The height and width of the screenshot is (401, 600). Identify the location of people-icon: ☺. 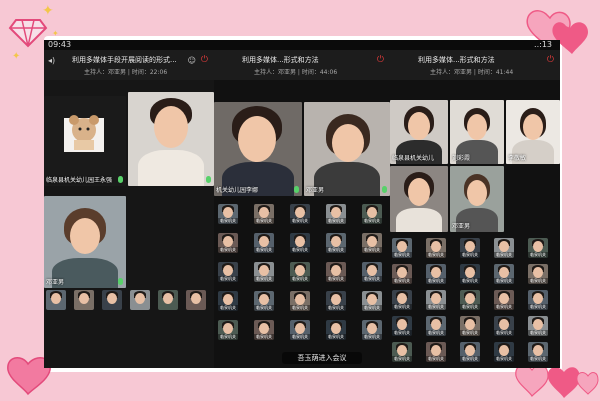
(192, 60).